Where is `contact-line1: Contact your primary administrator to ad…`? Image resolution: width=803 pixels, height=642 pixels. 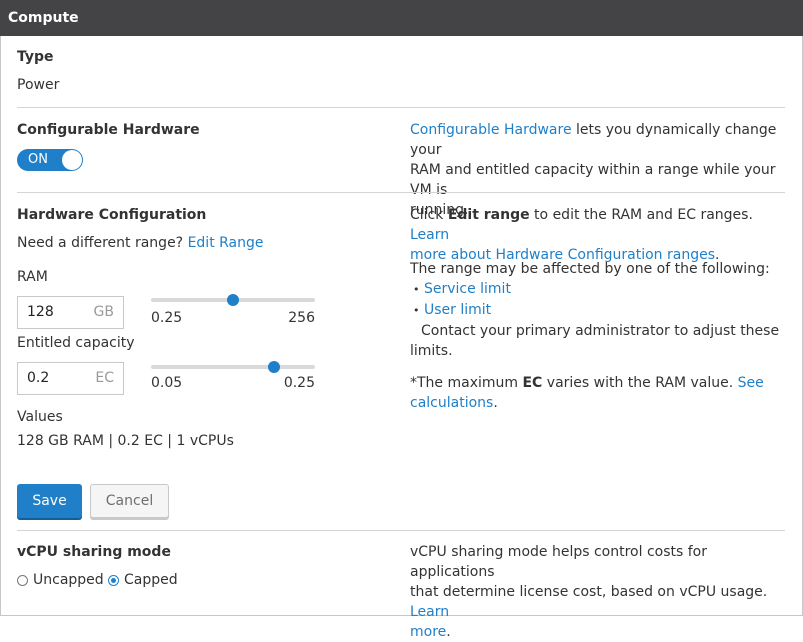
contact-line1: Contact your primary administrator to ad… is located at coordinates (600, 331).